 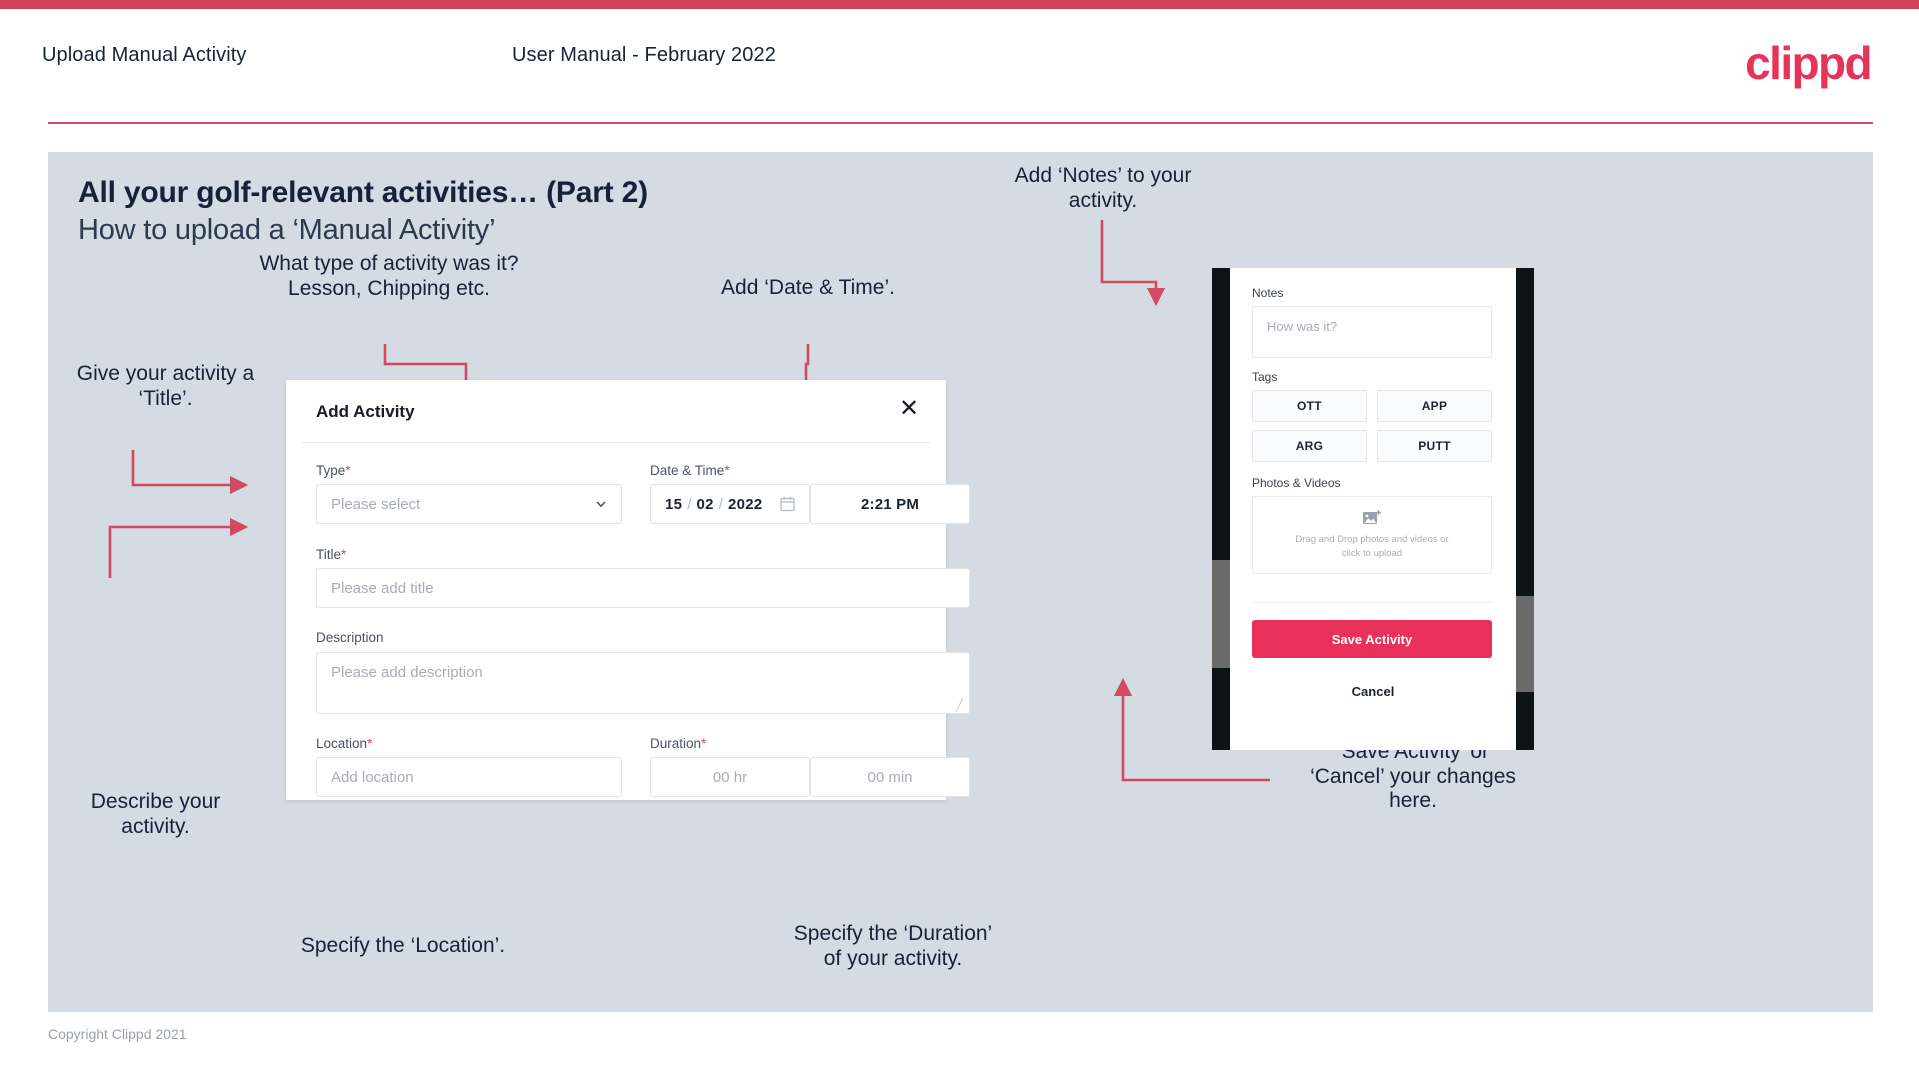 I want to click on header-left-title: Upload Manual Activity, so click(x=144, y=55).